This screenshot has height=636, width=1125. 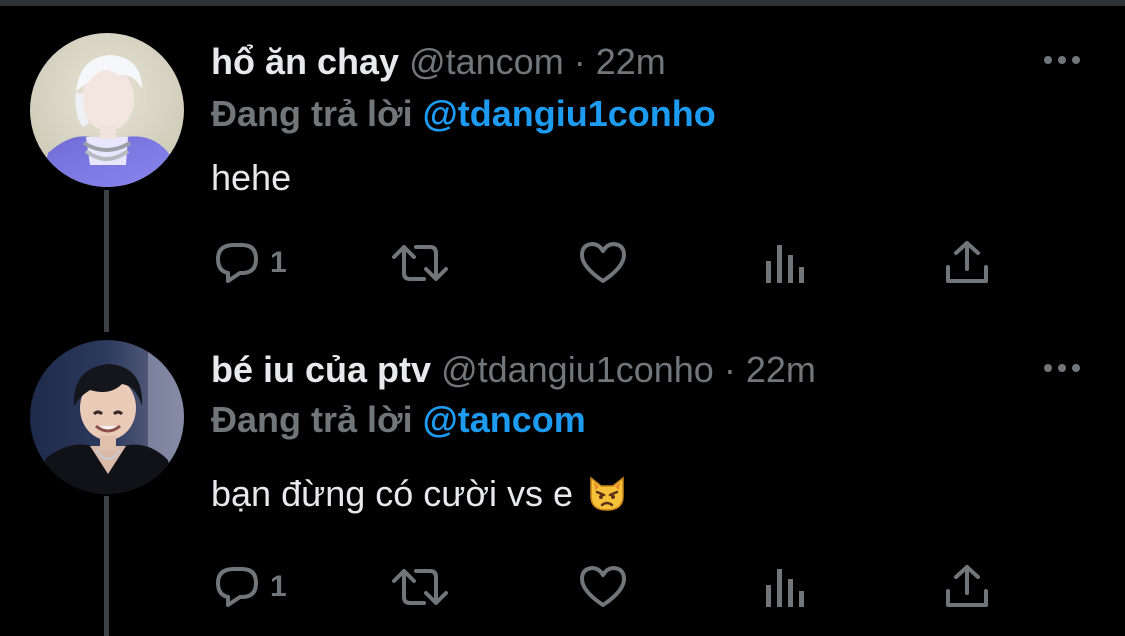 I want to click on tweet-header: hổ ăn chay @tancom · 22m, so click(x=438, y=62).